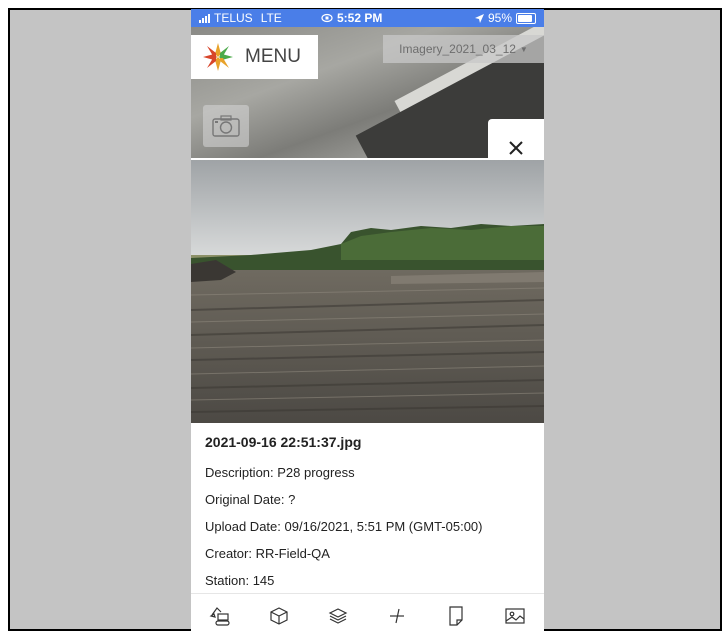  Describe the element at coordinates (204, 18) in the screenshot. I see `signal-icon` at that location.